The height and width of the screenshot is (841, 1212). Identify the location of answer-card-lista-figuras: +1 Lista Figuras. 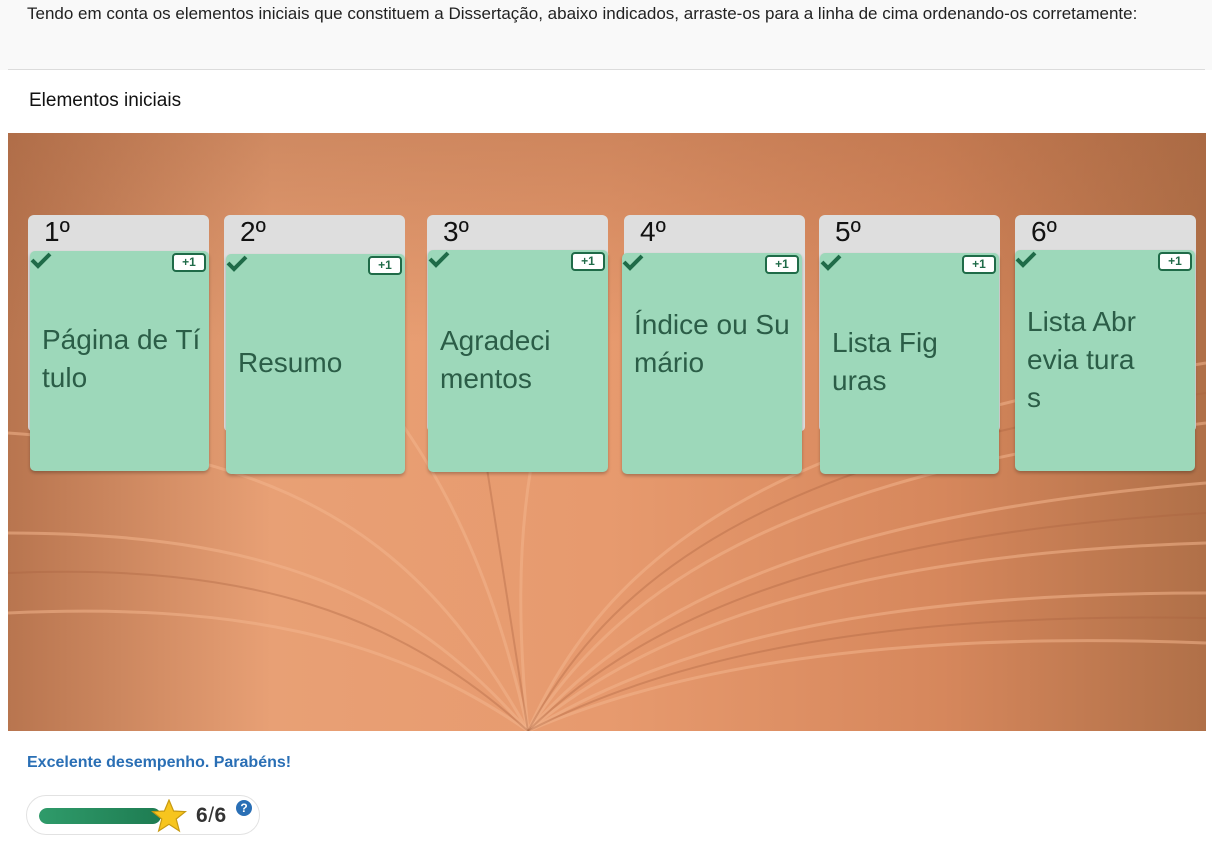
(909, 363).